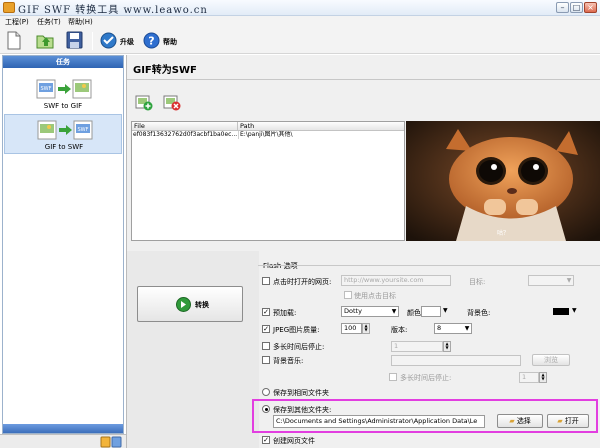 The width and height of the screenshot is (600, 448). Describe the element at coordinates (456, 360) in the screenshot. I see `bg-music-path-input` at that location.